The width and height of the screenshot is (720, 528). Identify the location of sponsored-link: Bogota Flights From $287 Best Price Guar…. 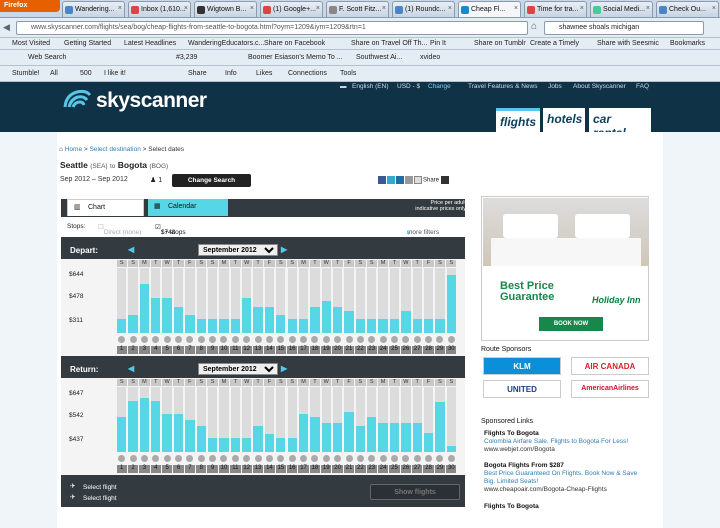
(566, 478).